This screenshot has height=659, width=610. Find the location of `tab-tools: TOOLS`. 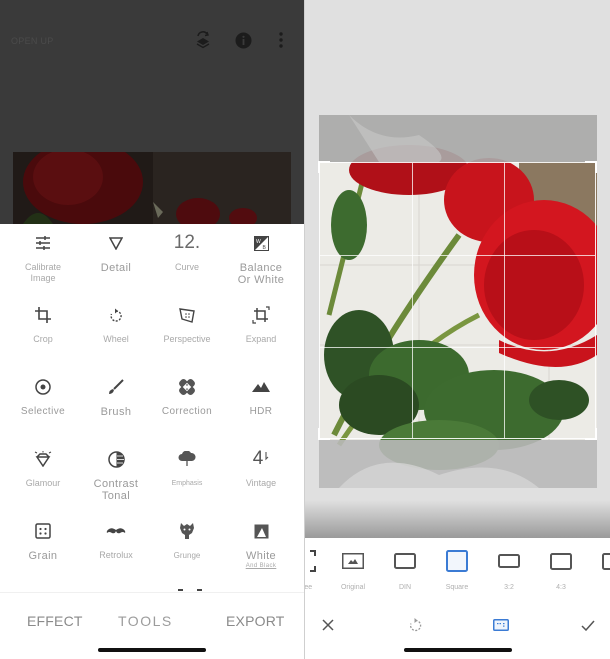

tab-tools: TOOLS is located at coordinates (145, 621).